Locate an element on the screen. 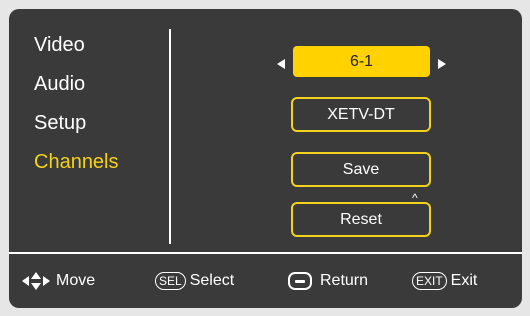 This screenshot has height=316, width=530. settings-menu: Video Audio Setup Channels is located at coordinates (76, 113).